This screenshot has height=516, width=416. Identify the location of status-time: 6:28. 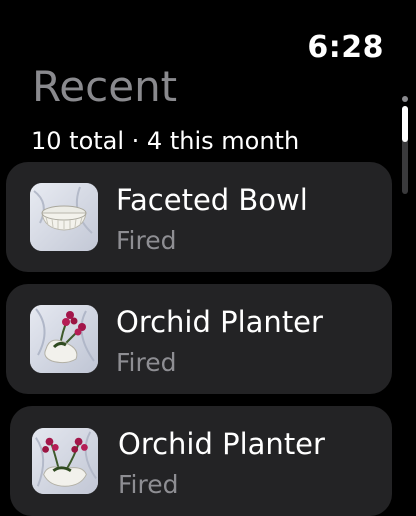
(345, 47).